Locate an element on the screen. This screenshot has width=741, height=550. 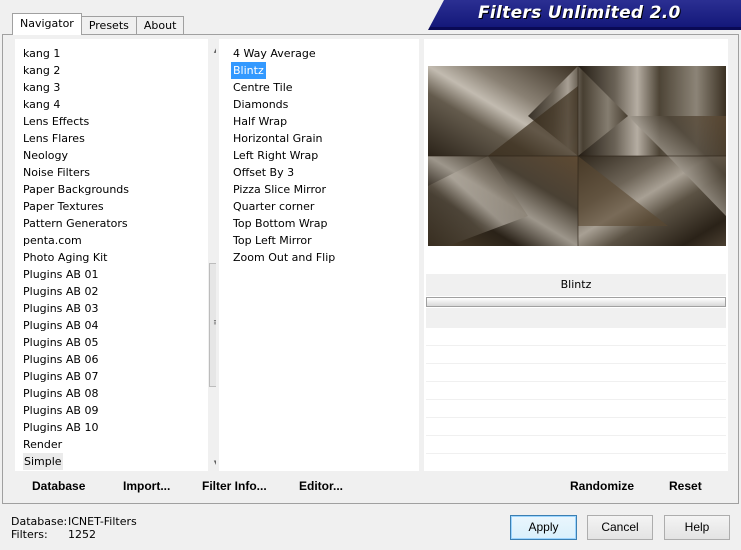
right-action-bar: Randomize Reset is located at coordinates (576, 485).